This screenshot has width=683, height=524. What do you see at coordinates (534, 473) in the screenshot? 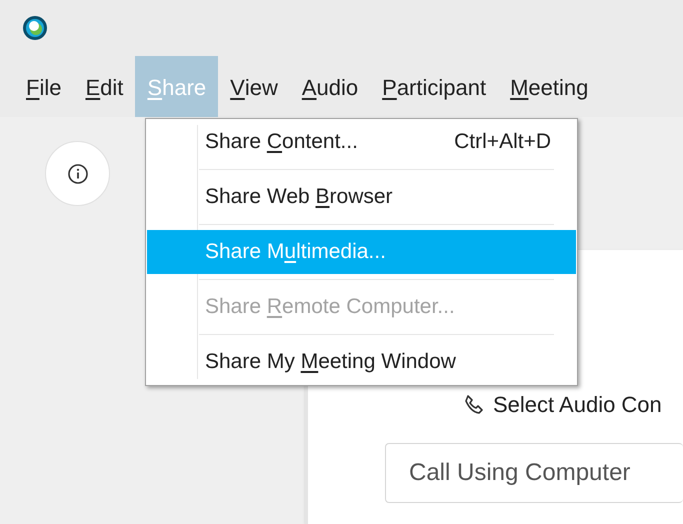
I see `call-using-computer-button: Call Using Computer` at bounding box center [534, 473].